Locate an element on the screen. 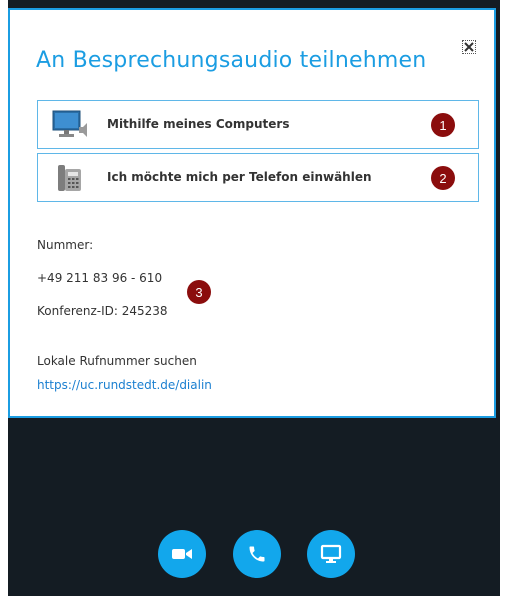  desk-phone-icon is located at coordinates (69, 178).